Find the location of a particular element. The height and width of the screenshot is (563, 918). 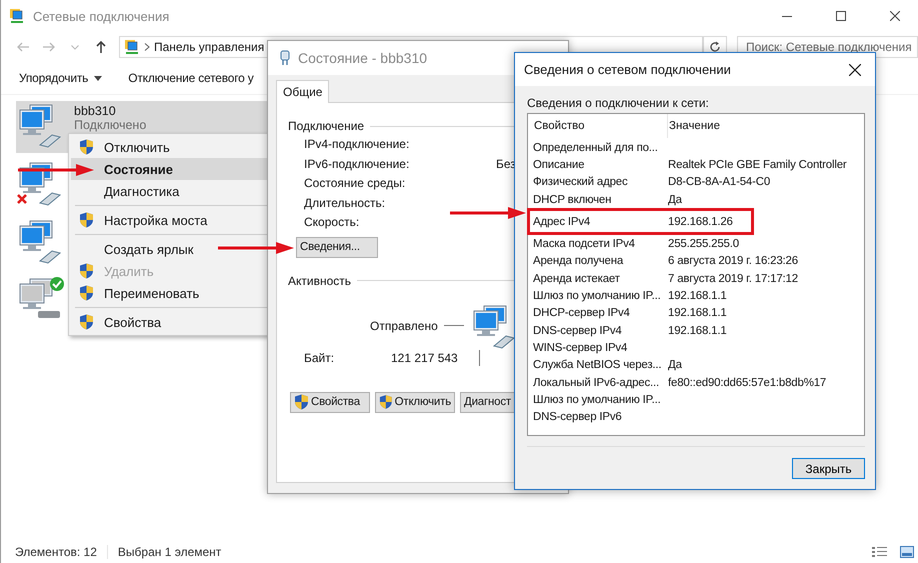

connection-name: bbb310 is located at coordinates (95, 111).